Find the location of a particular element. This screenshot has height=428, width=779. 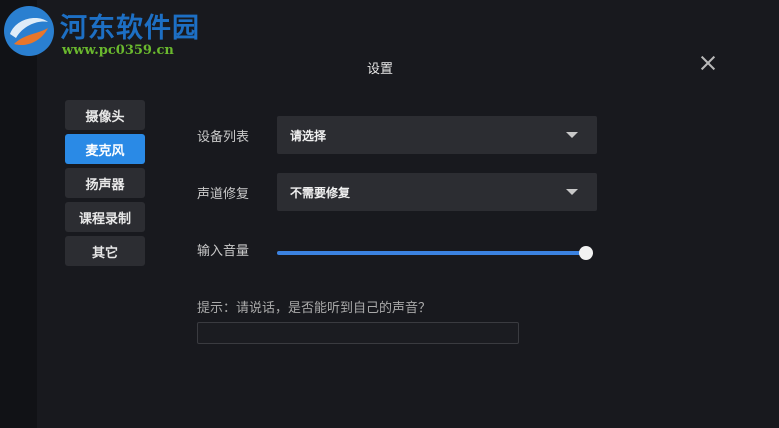

device-list-select: 请选择 is located at coordinates (437, 135).